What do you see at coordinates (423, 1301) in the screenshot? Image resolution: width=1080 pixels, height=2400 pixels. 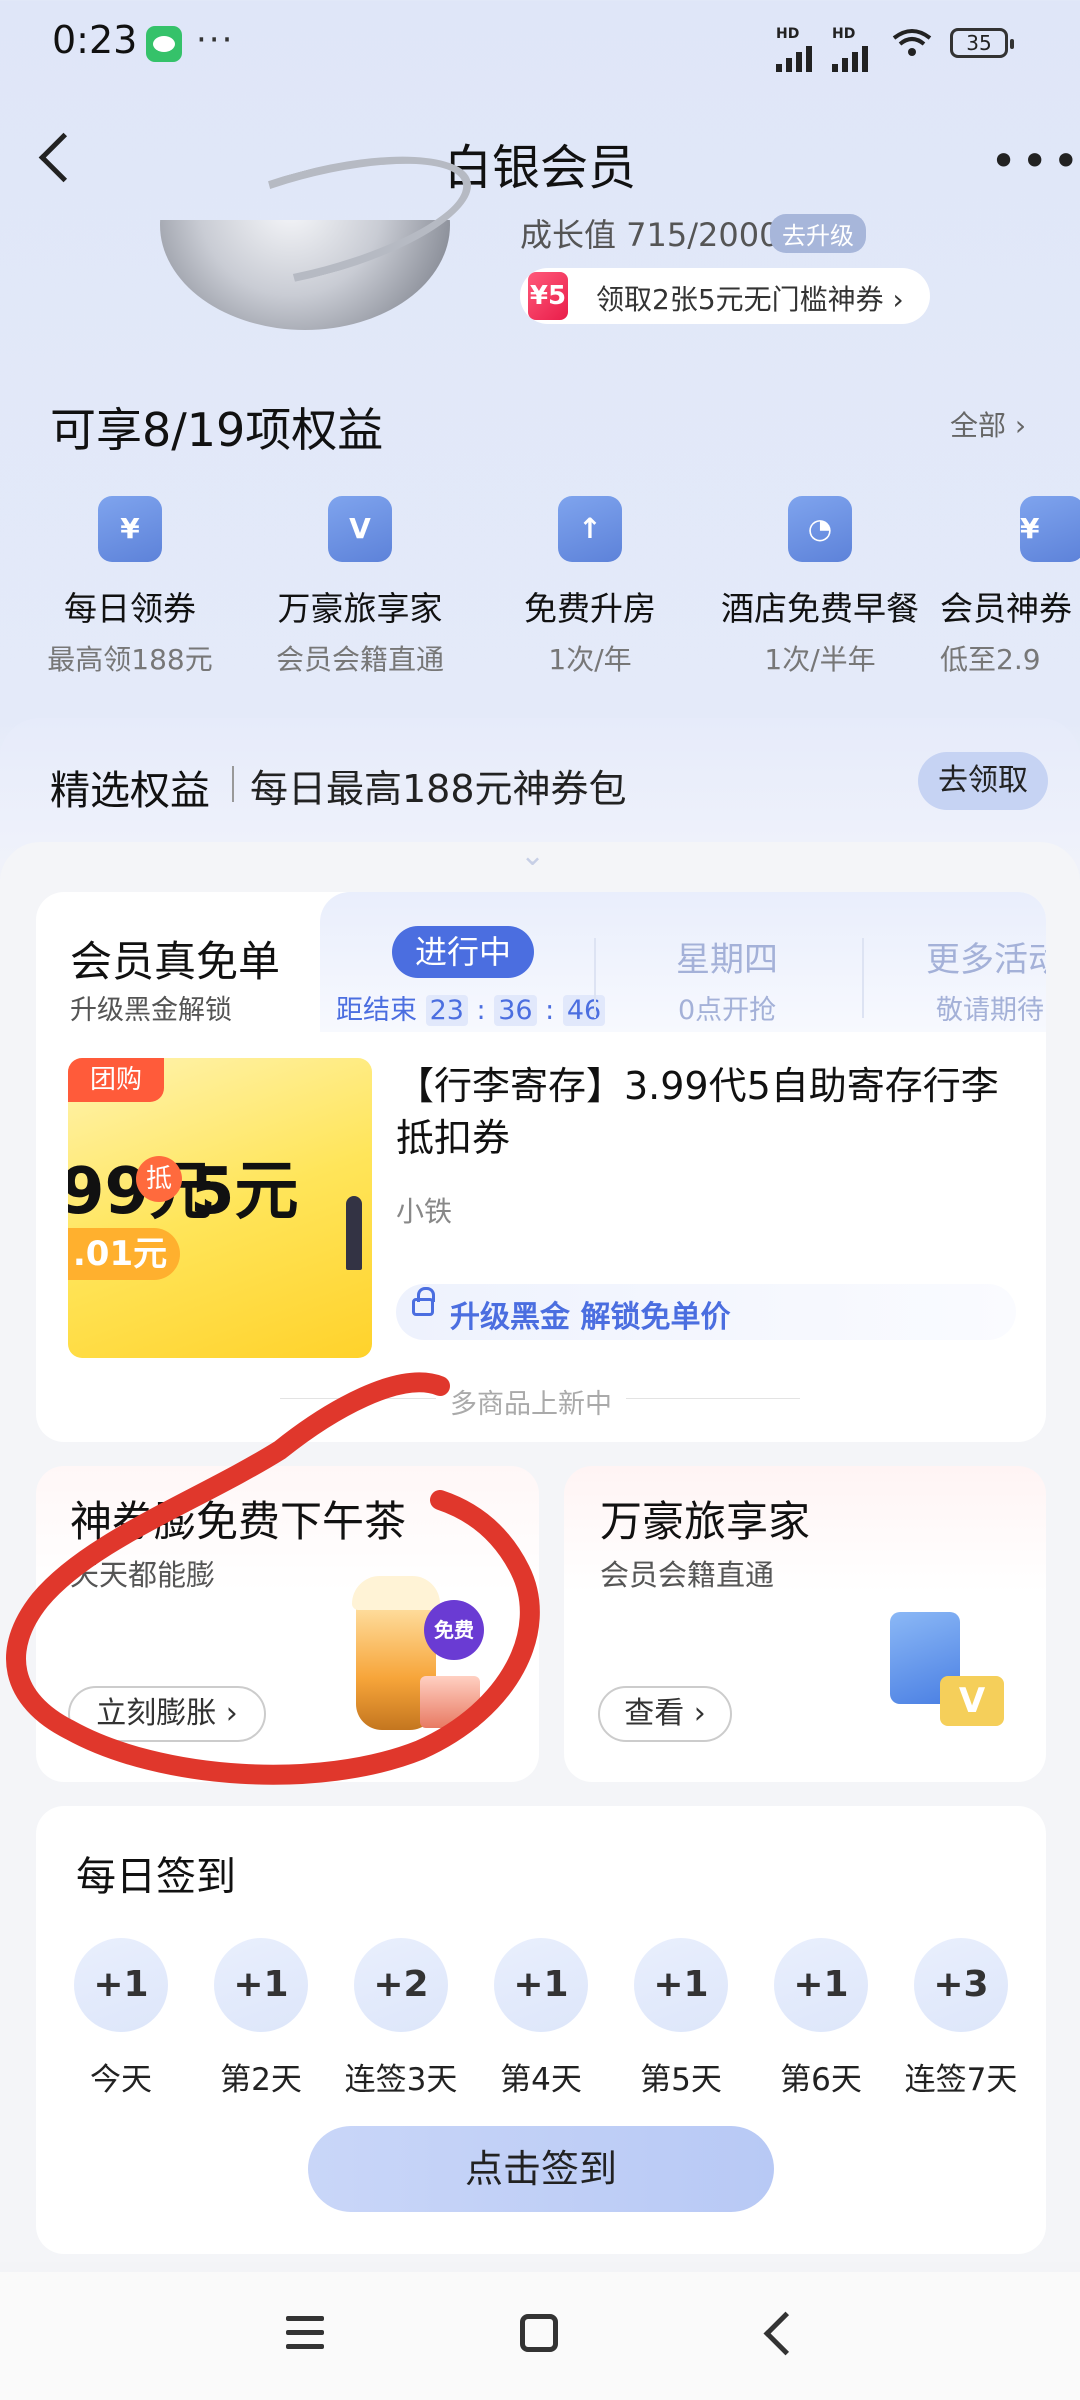 I see `lock-icon` at bounding box center [423, 1301].